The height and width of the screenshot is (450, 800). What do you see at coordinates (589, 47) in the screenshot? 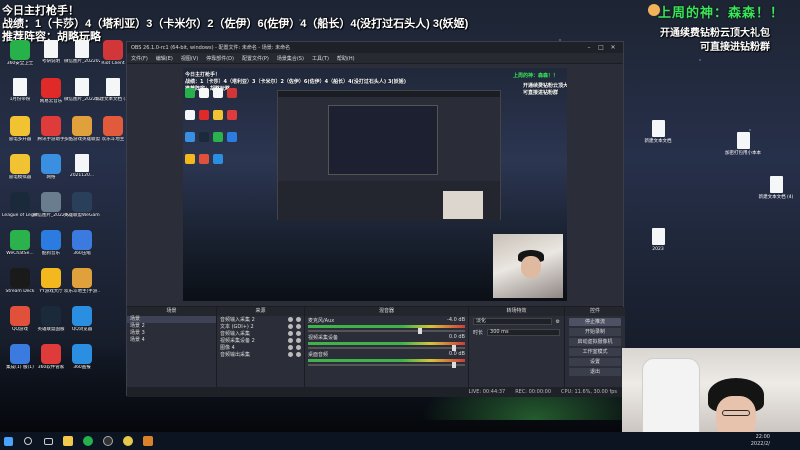
I see `minimize-icon: –` at bounding box center [589, 47].